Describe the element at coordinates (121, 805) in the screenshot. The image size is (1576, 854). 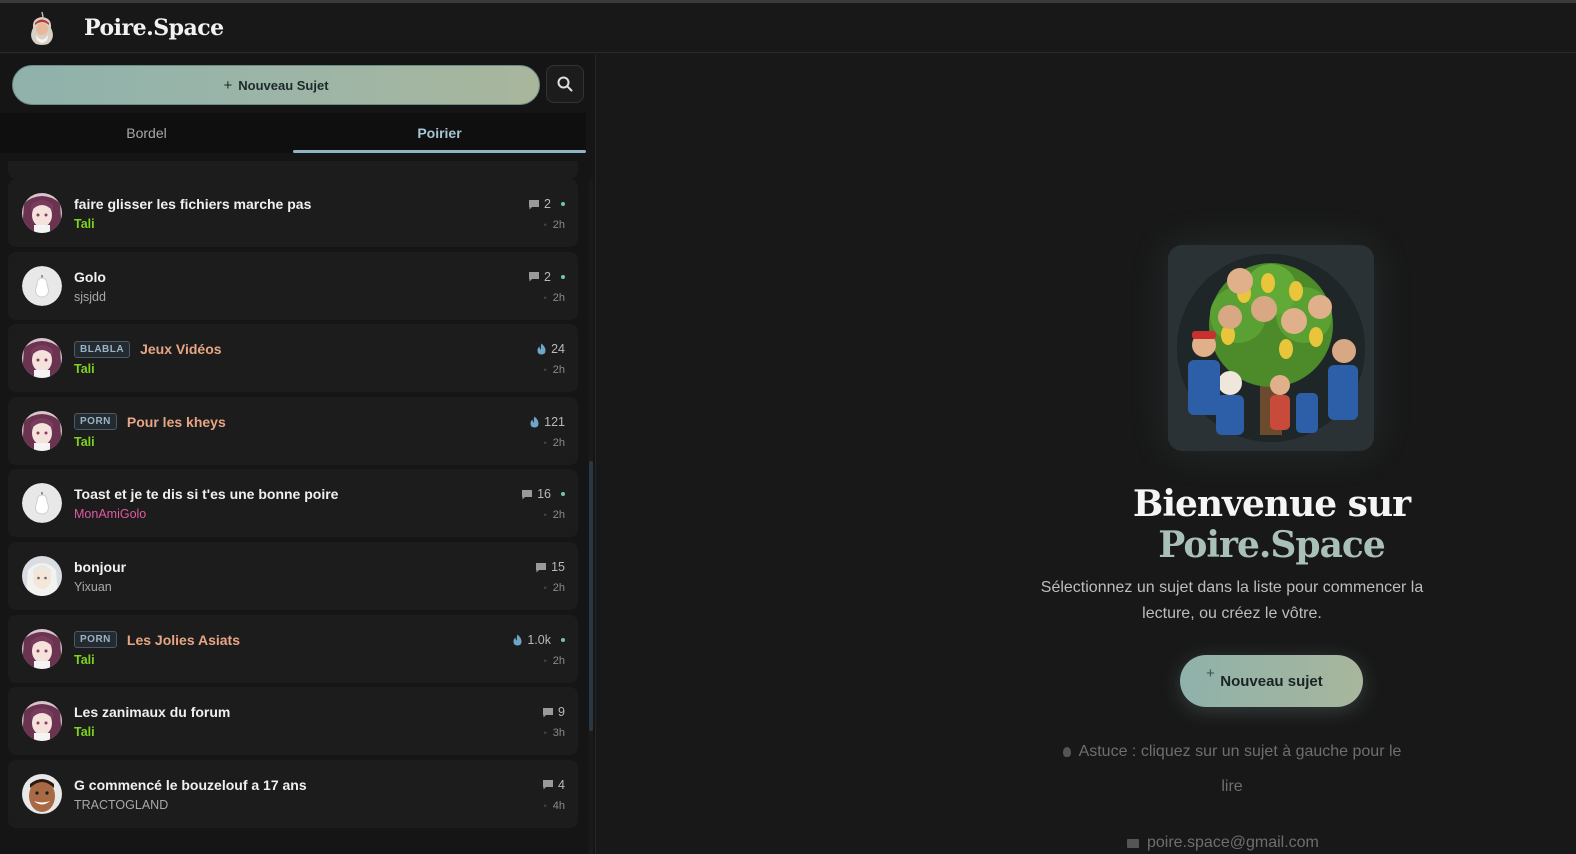
I see `topic-author: TRACTOGLAND` at that location.